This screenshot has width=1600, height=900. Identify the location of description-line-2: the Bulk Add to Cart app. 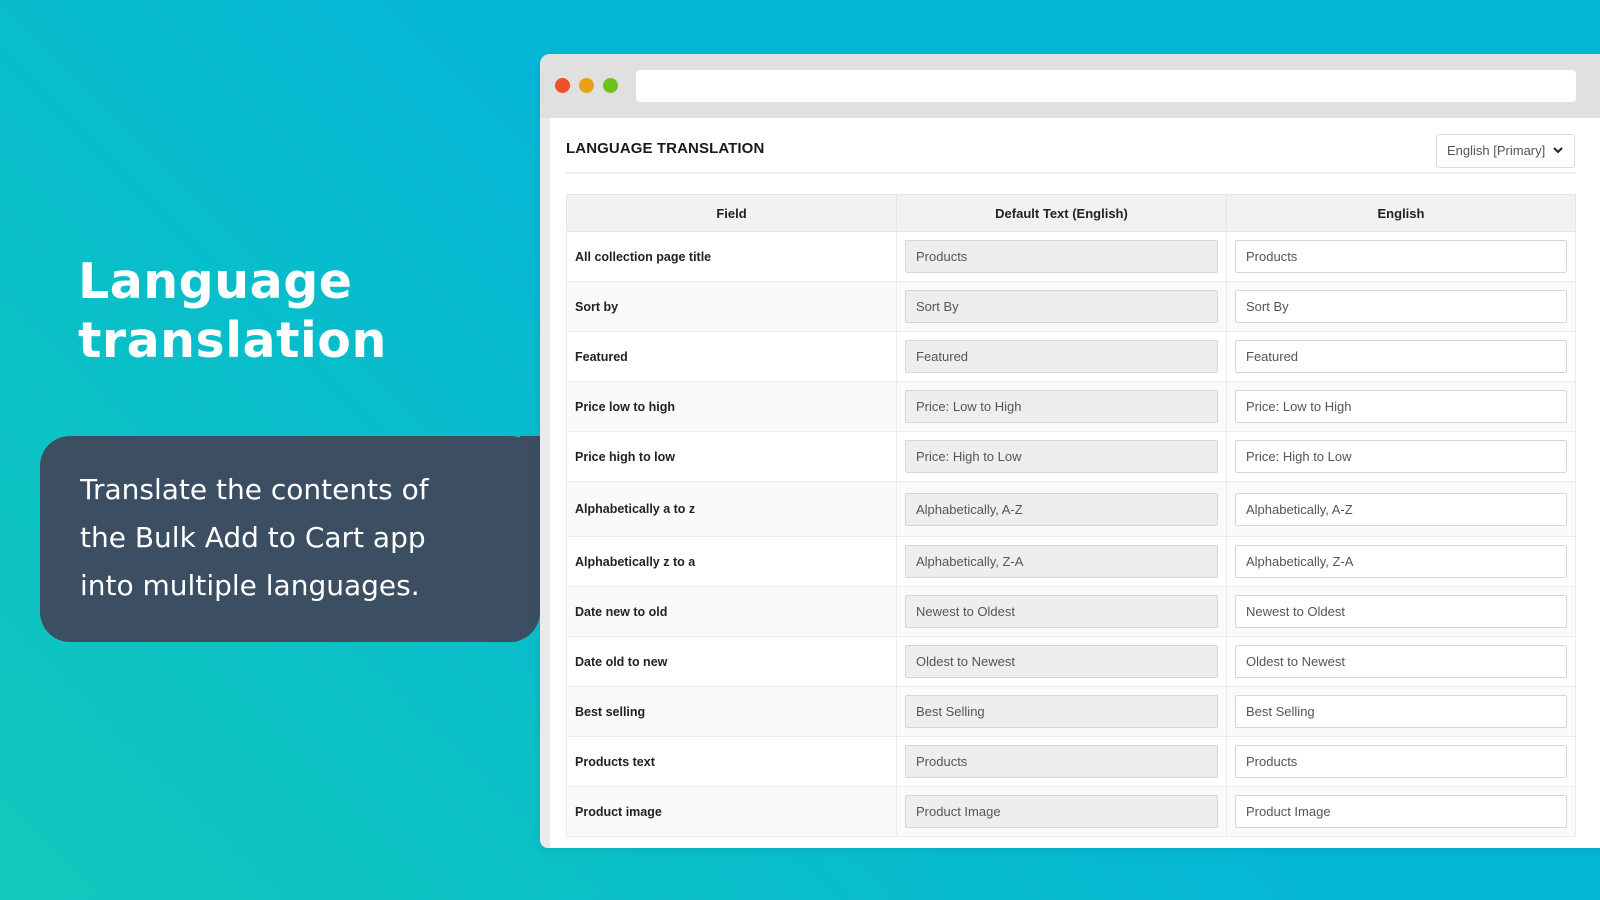
(253, 537).